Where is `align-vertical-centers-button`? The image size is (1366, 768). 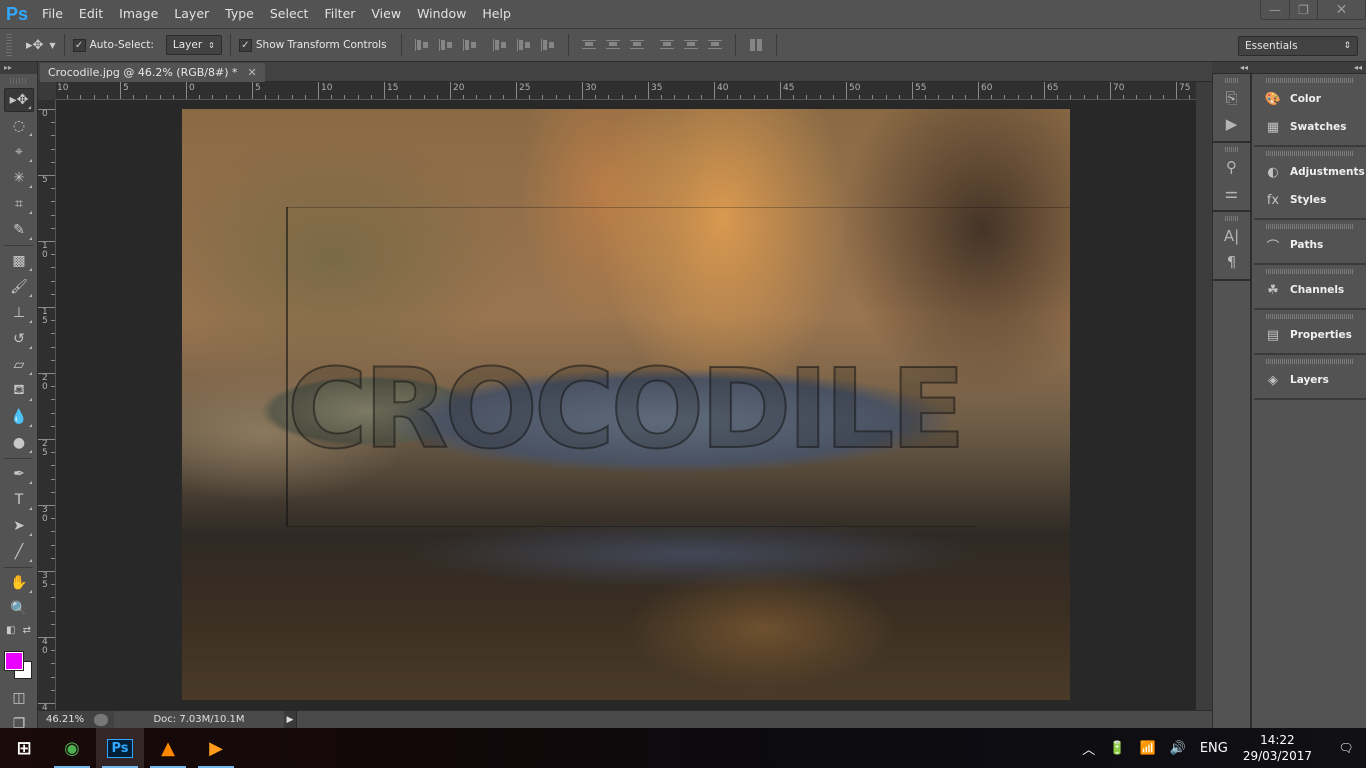
align-vertical-centers-button is located at coordinates (446, 45).